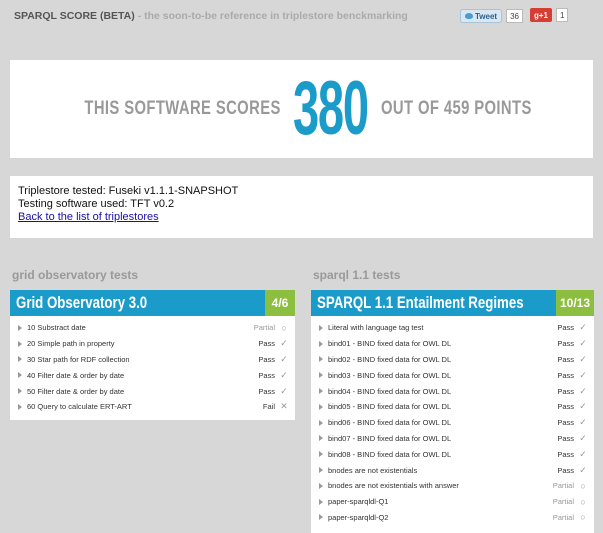 The image size is (603, 533). I want to click on test-label: bind03 - BIND fixed data for OWL DL, so click(390, 375).